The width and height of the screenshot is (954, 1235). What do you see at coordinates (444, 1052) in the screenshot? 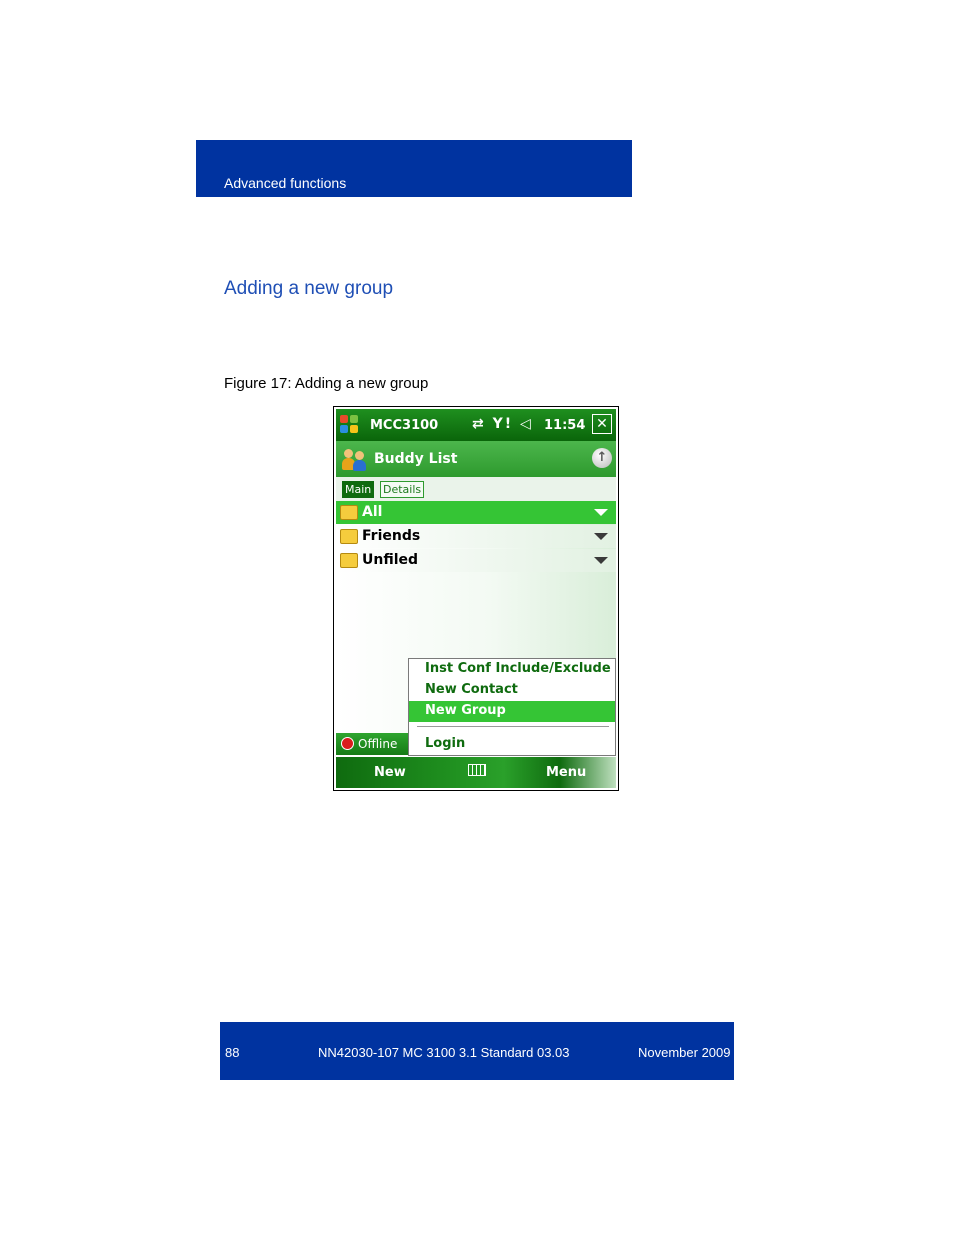
I see `doc-id: NN42030-107 MC 3100 3.1 Standard 03.03` at bounding box center [444, 1052].